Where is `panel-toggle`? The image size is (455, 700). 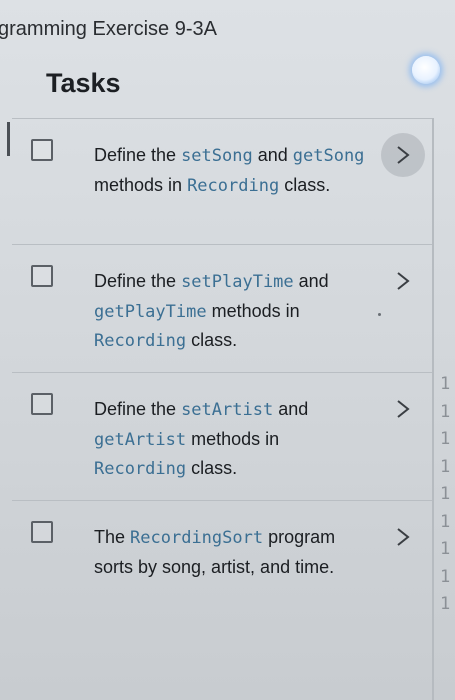 panel-toggle is located at coordinates (427, 70).